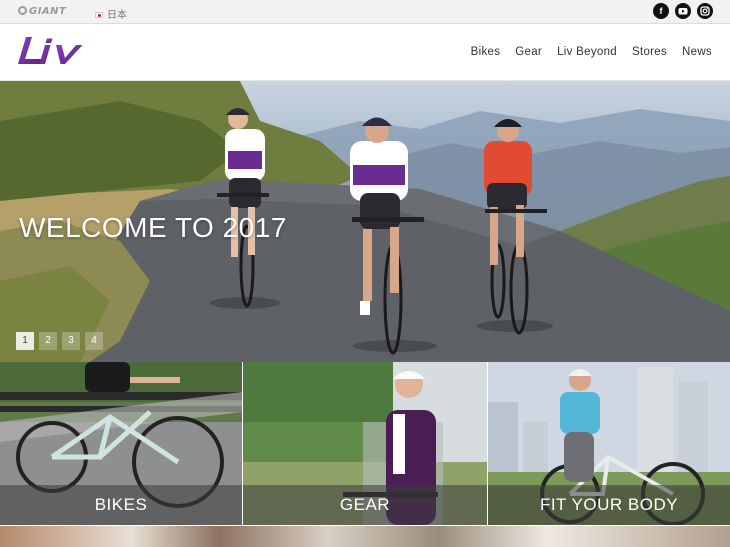 The height and width of the screenshot is (547, 730). Describe the element at coordinates (153, 227) in the screenshot. I see `hero-title: WELCOME TO 2017` at that location.